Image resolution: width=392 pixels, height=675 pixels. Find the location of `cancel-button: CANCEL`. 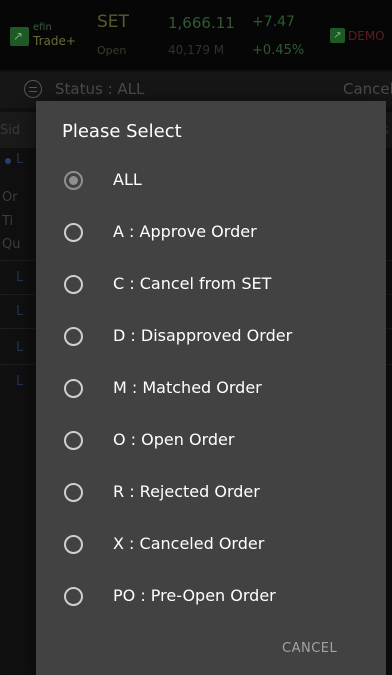

cancel-button: CANCEL is located at coordinates (309, 648).